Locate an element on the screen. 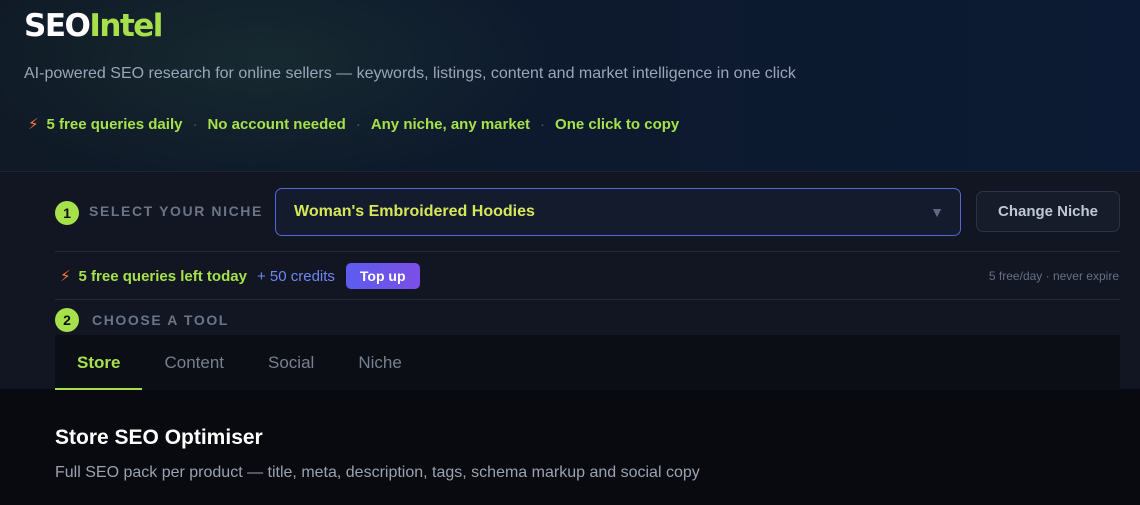  logo: SEOIntel is located at coordinates (93, 26).